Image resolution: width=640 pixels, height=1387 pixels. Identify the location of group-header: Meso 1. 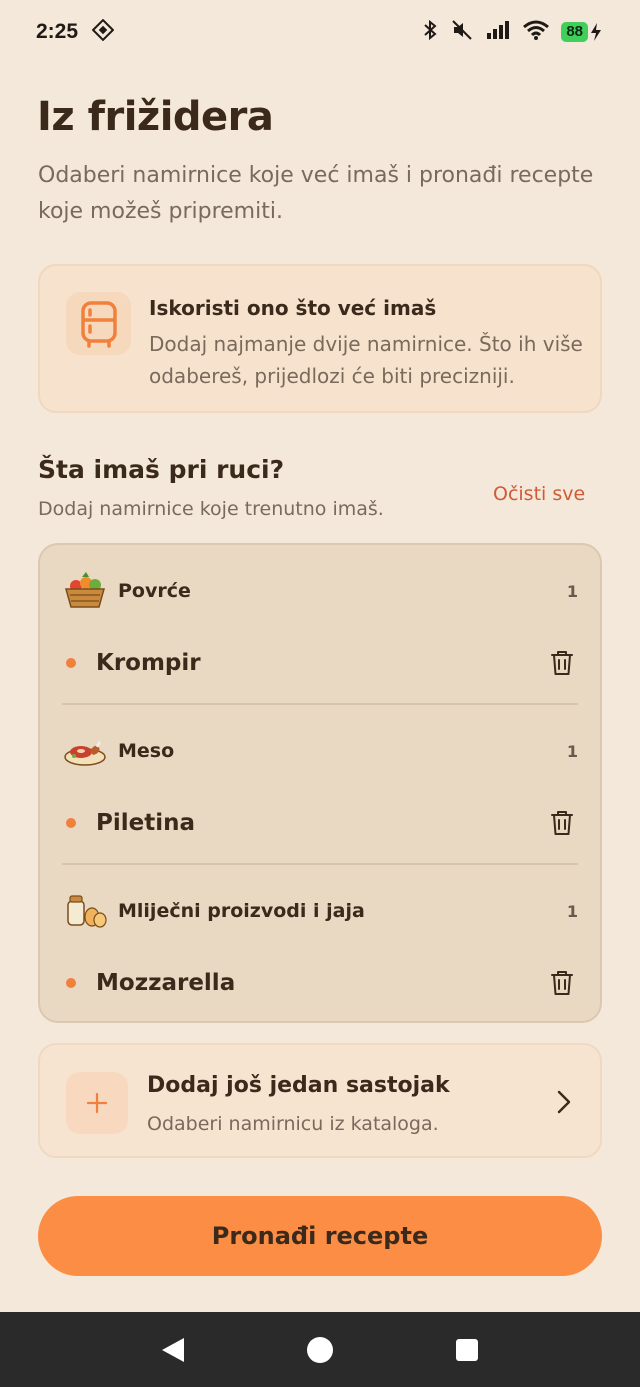
(320, 751).